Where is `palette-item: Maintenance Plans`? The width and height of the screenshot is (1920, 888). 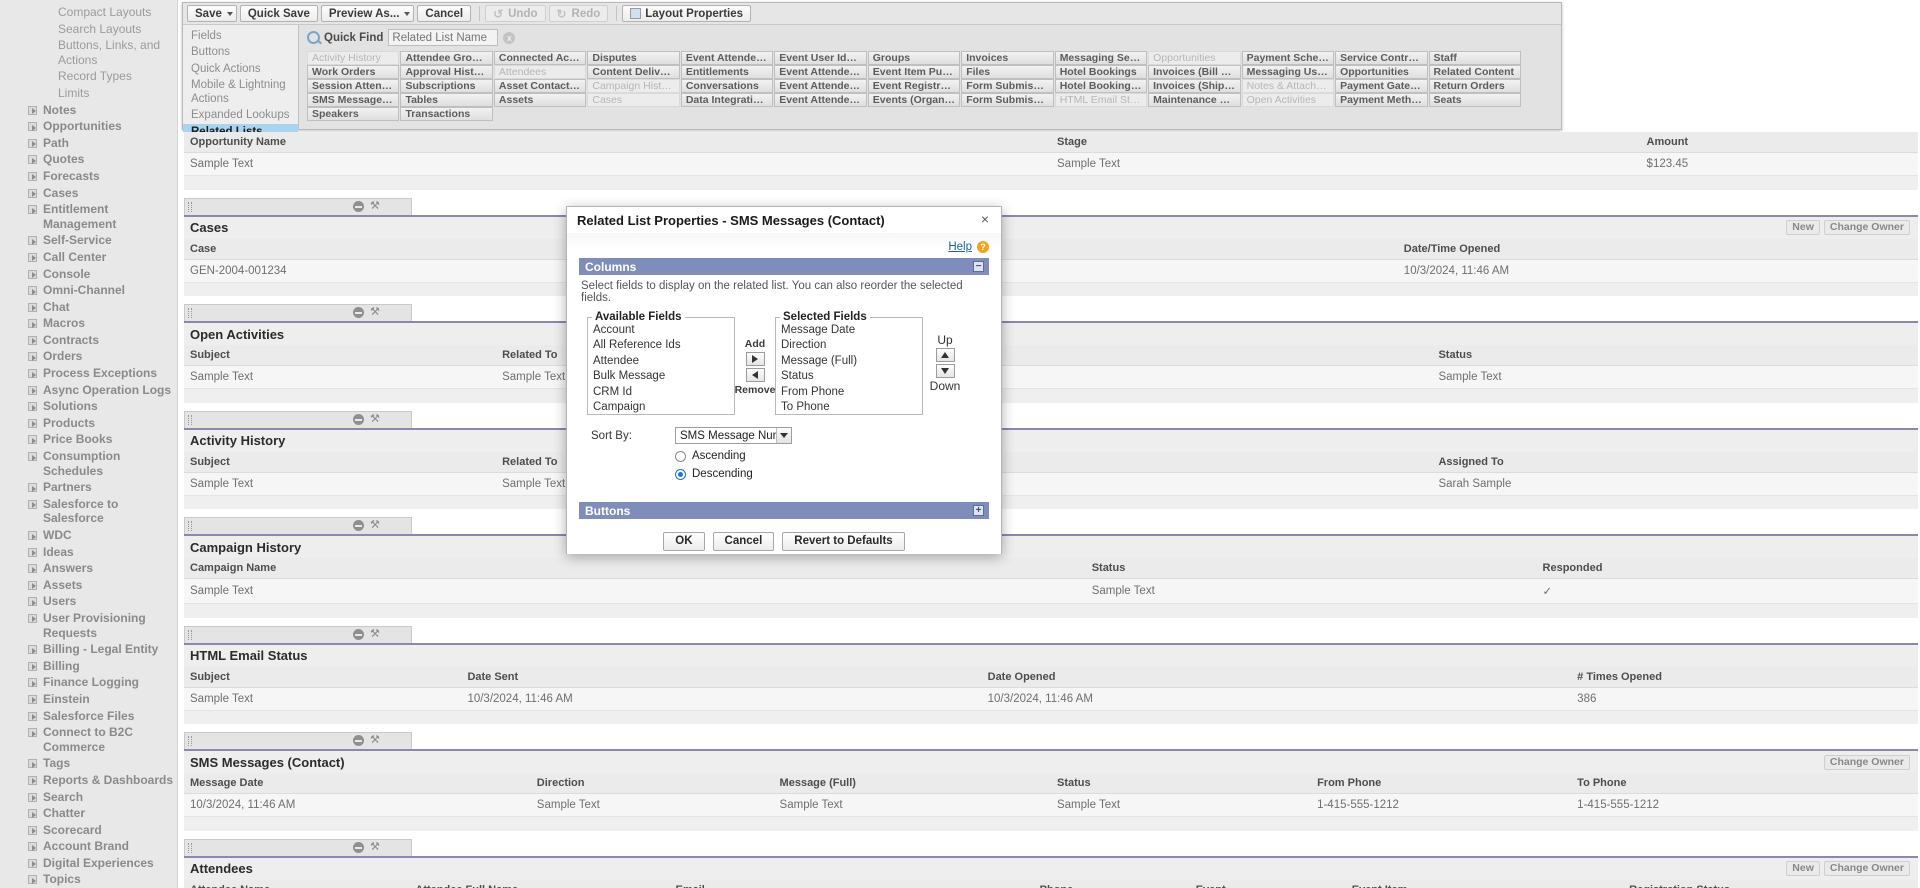 palette-item: Maintenance Plans is located at coordinates (1194, 100).